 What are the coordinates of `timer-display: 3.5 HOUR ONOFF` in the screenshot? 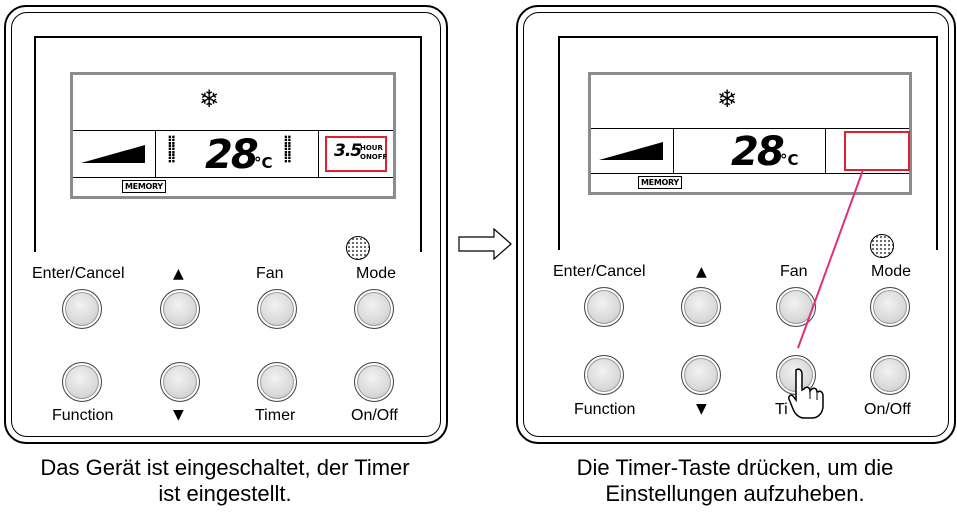 It's located at (356, 154).